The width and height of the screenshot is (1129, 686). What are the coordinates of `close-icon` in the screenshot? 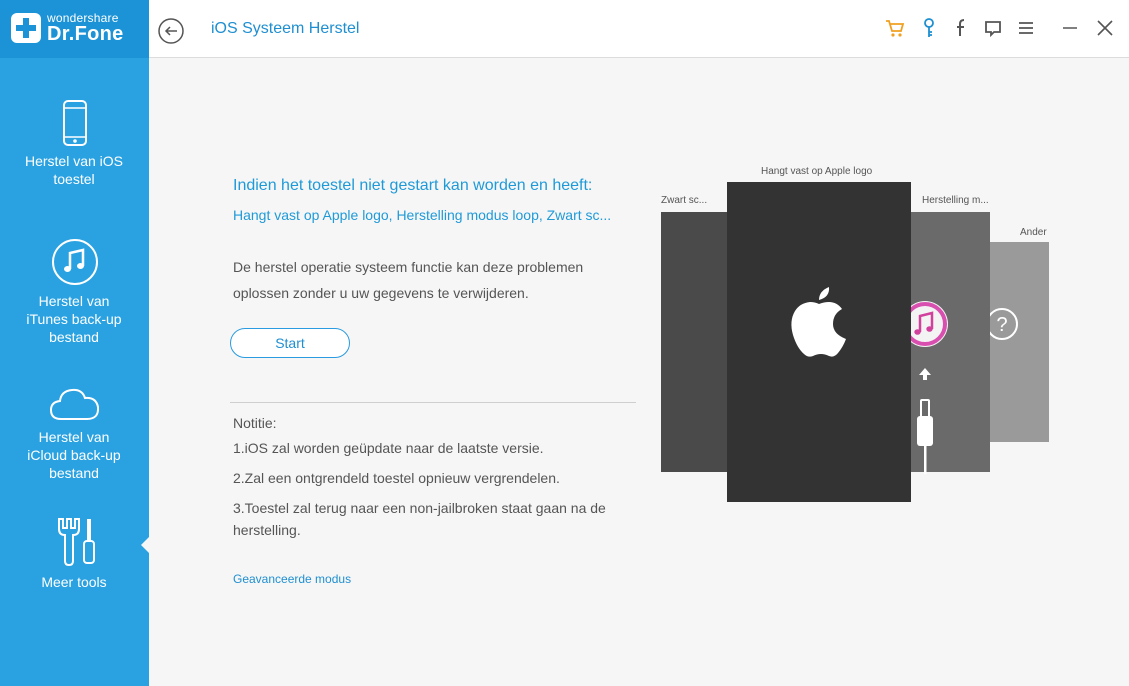 It's located at (1105, 28).